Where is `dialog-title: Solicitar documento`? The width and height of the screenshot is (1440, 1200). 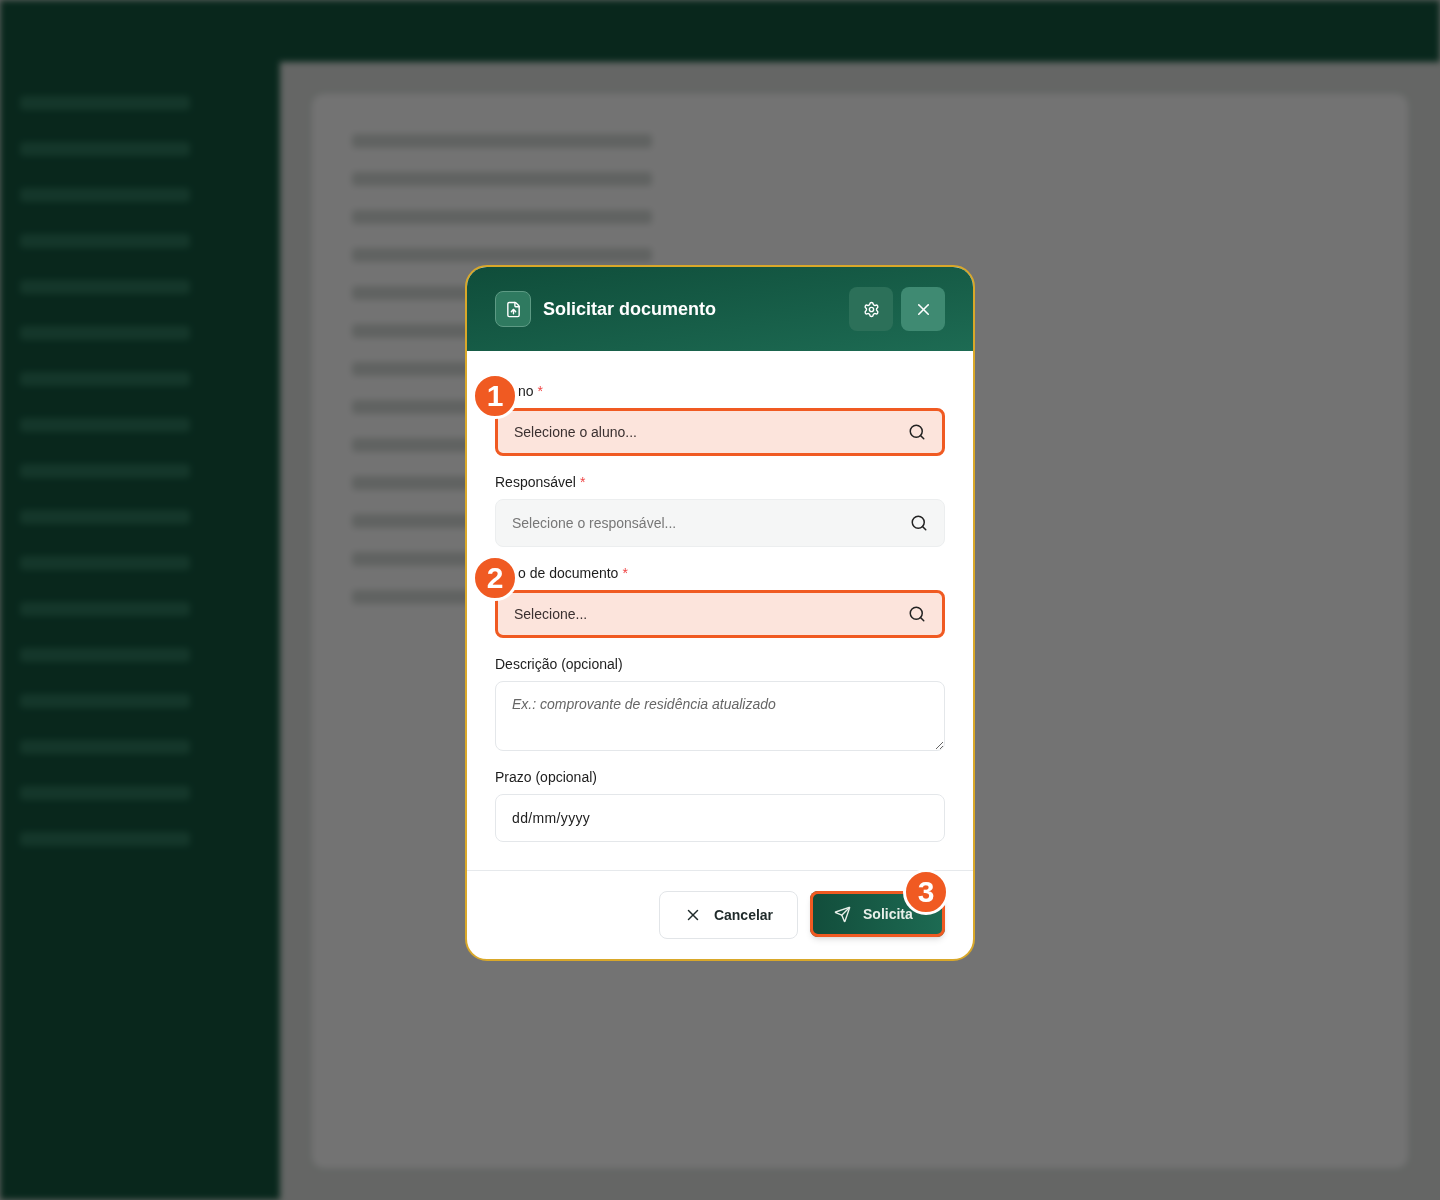 dialog-title: Solicitar documento is located at coordinates (630, 309).